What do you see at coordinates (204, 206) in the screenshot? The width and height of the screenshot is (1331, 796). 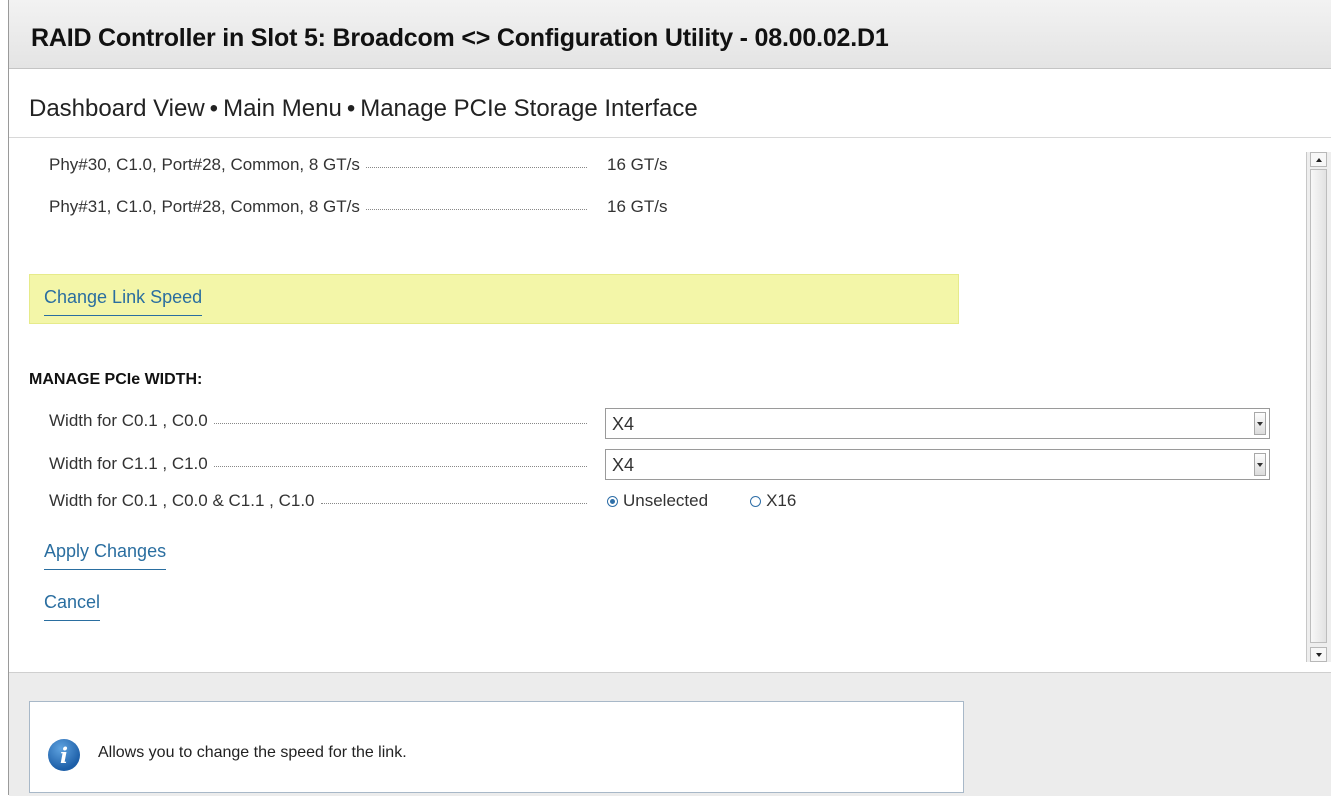 I see `phy-31-label: Phy#31, C1.0, Port#28, Common, 8 GT/s` at bounding box center [204, 206].